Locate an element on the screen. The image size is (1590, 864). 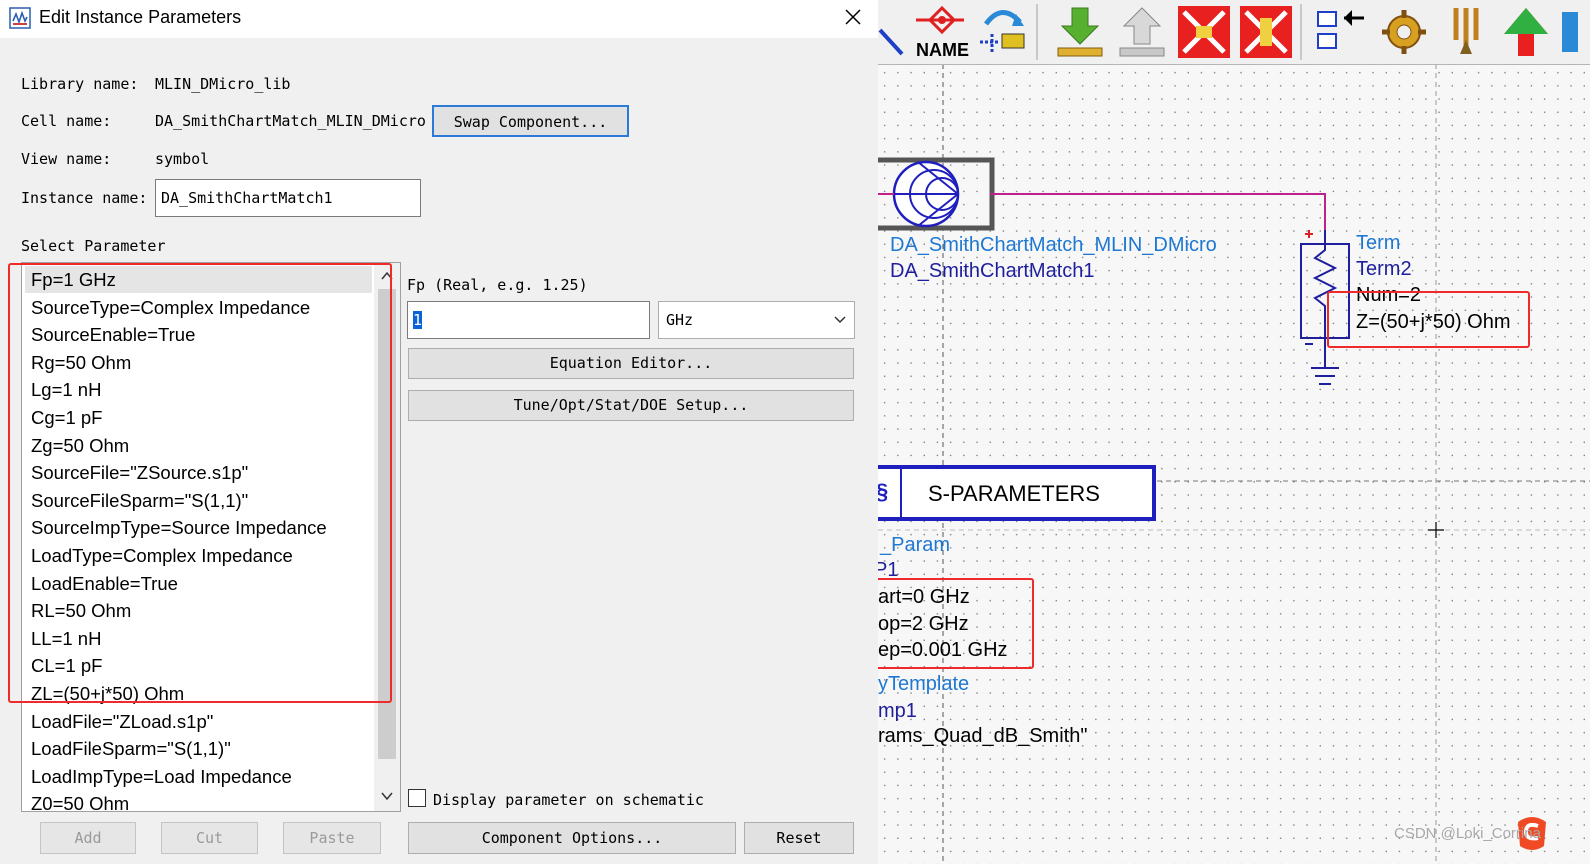
component-instance-name: DA_SmithChartMatch1 is located at coordinates (992, 271).